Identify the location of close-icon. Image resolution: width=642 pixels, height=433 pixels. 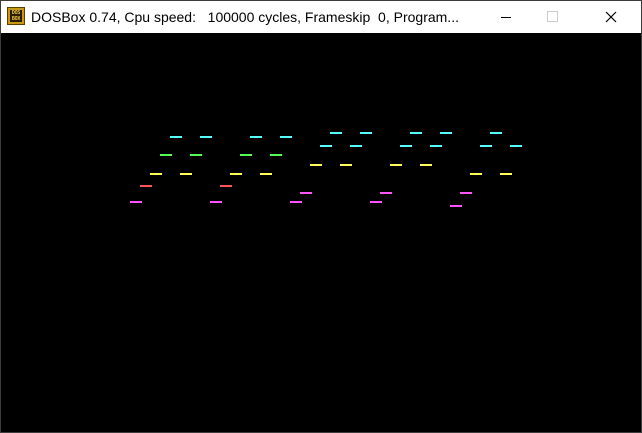
(611, 17).